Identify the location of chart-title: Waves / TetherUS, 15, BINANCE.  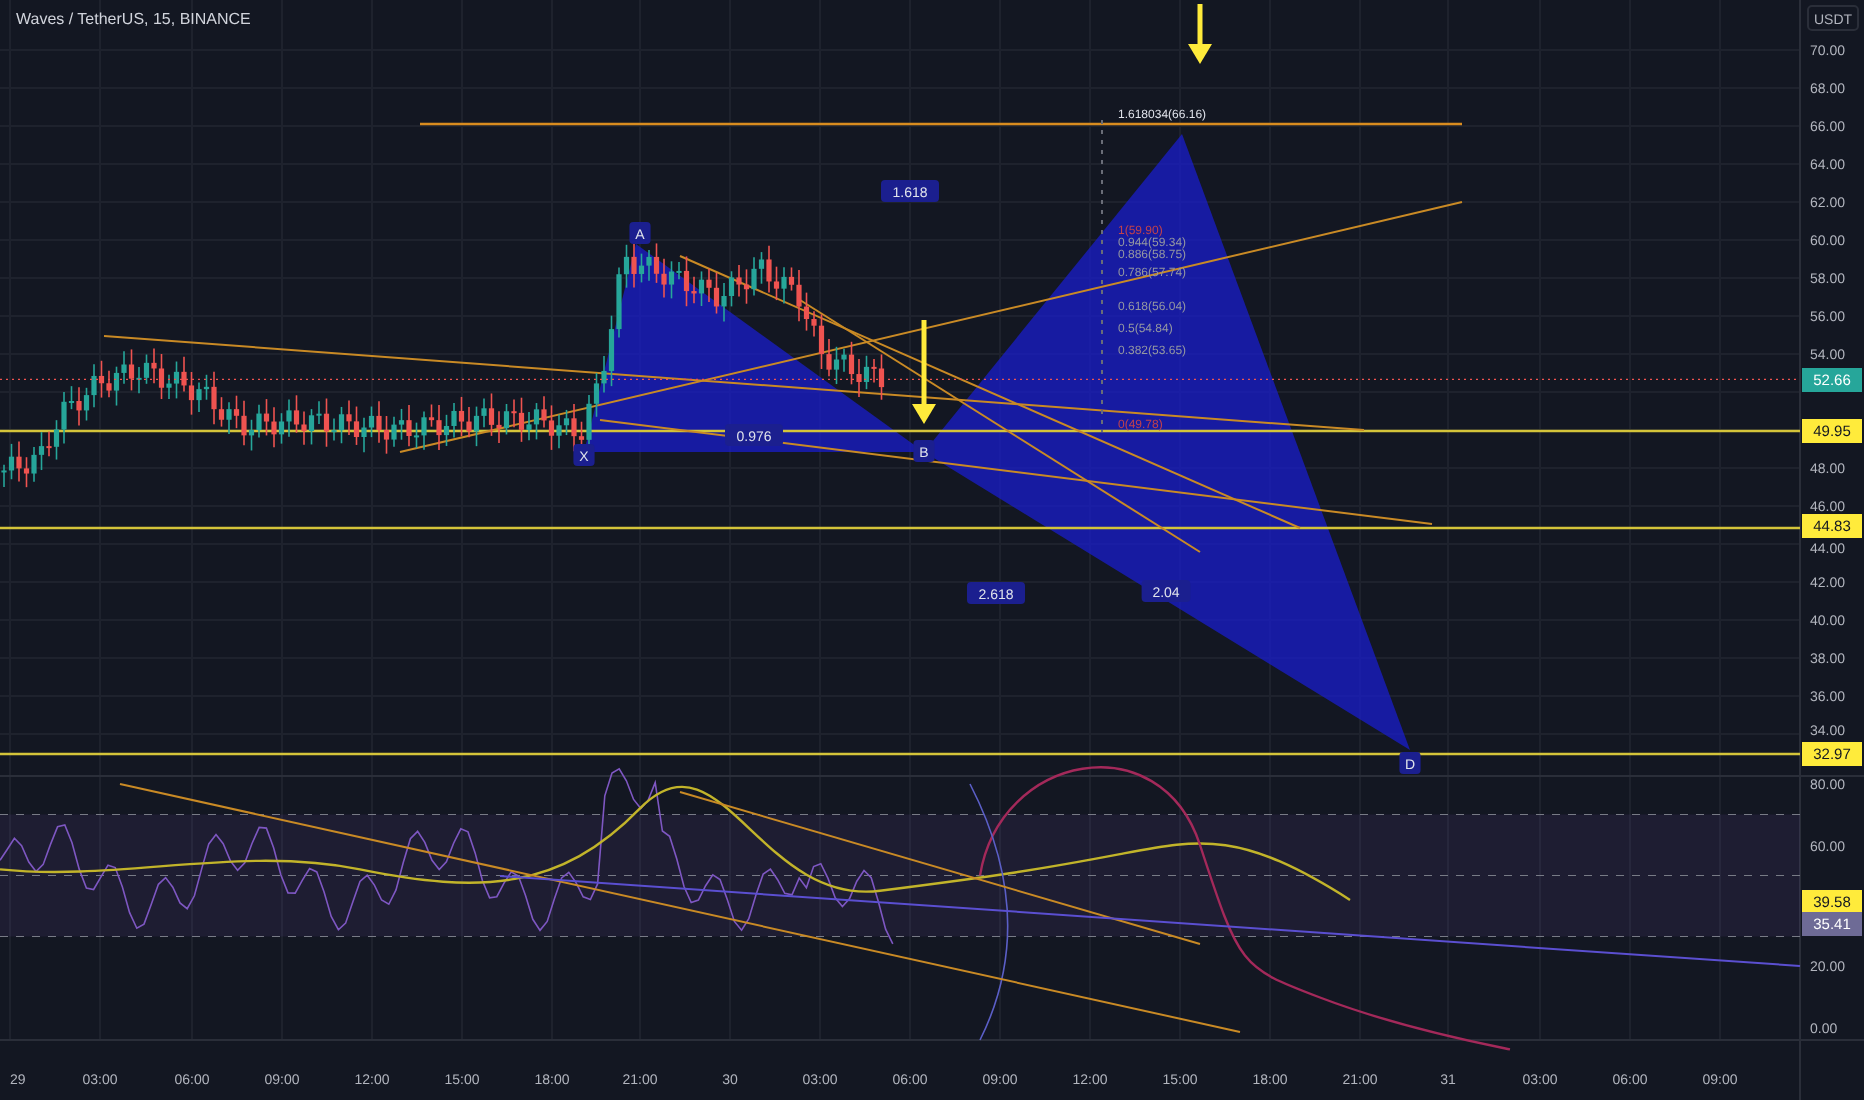
(133, 19).